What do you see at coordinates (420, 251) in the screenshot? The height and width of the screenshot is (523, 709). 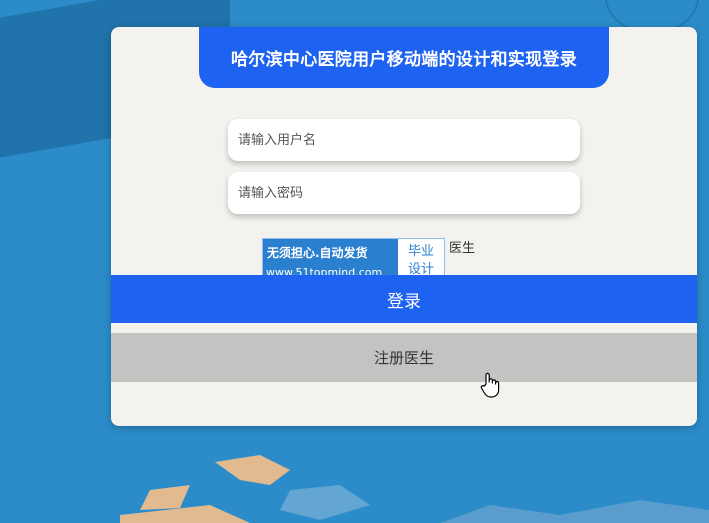 I see `watermark-box-line1: 毕业` at bounding box center [420, 251].